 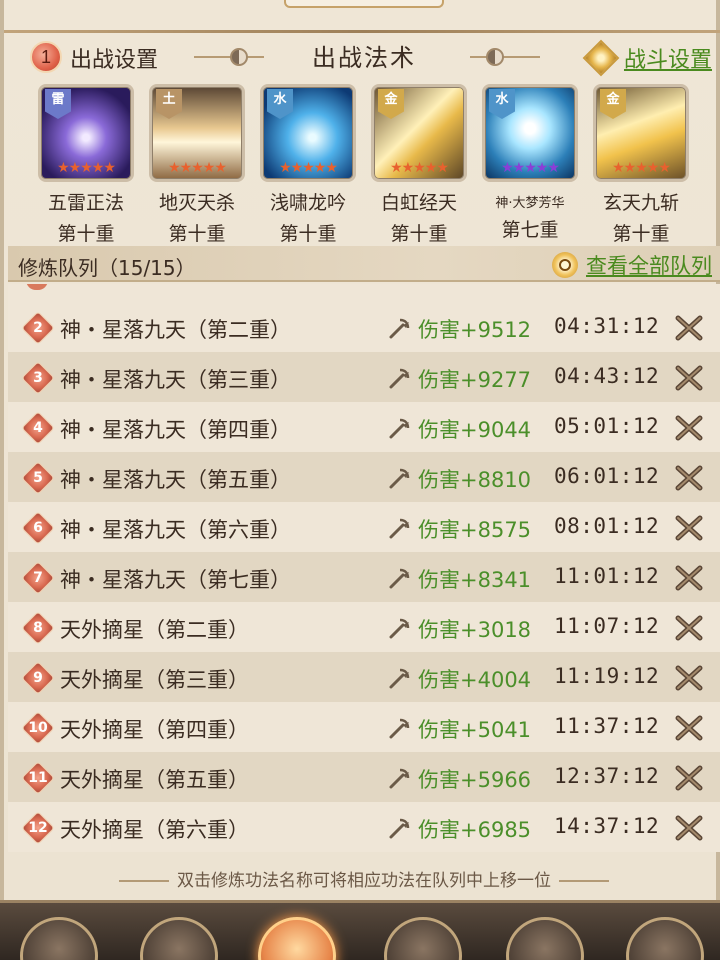 I want to click on battle-settings-label: 战斗设置, so click(x=668, y=58).